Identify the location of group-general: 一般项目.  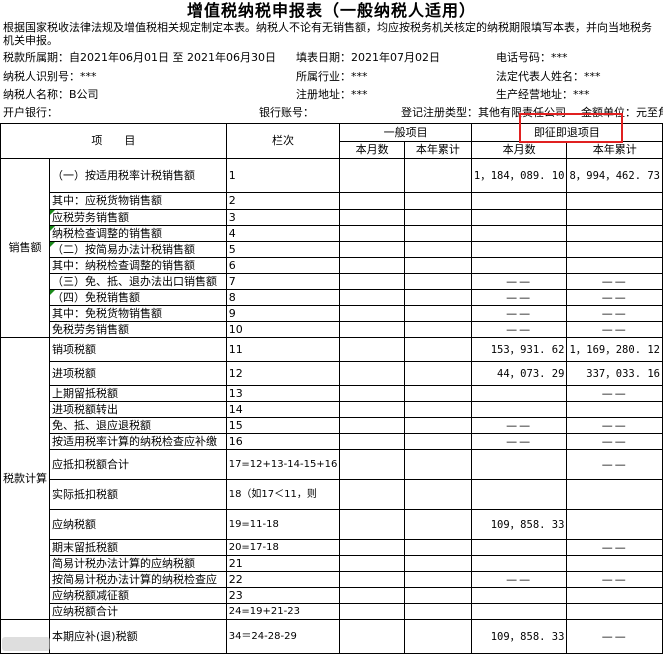
(405, 132).